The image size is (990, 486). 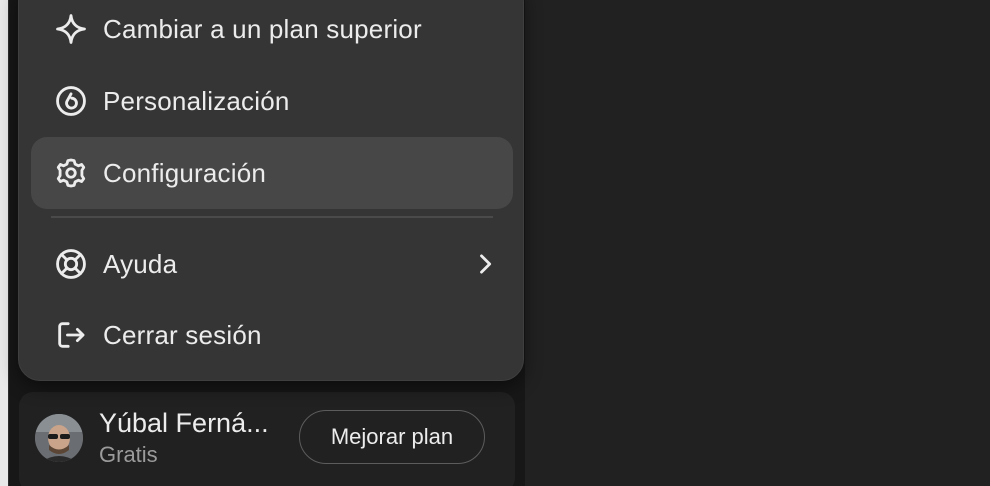 What do you see at coordinates (272, 264) in the screenshot?
I see `menu-item-help: Ayuda` at bounding box center [272, 264].